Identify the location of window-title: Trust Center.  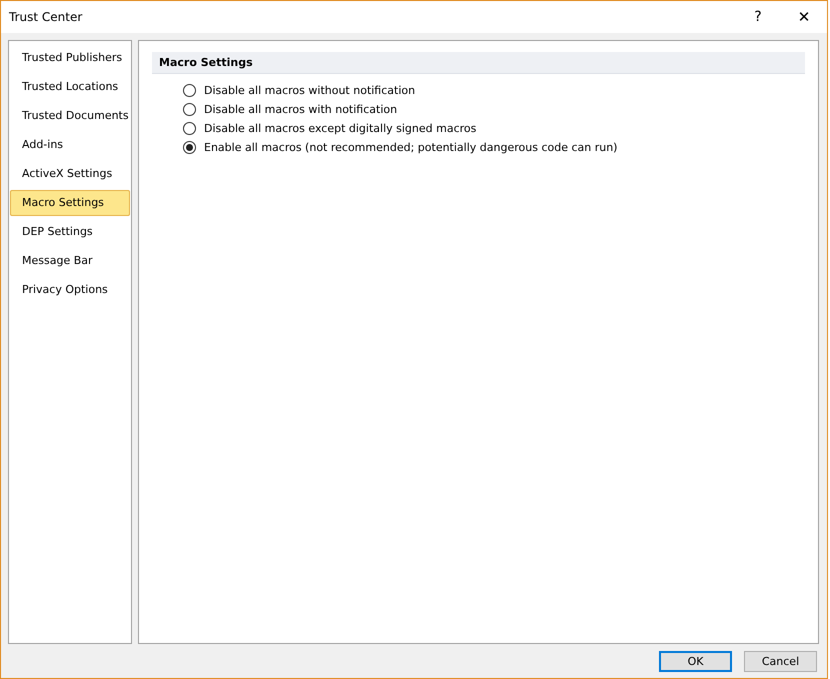
(46, 17).